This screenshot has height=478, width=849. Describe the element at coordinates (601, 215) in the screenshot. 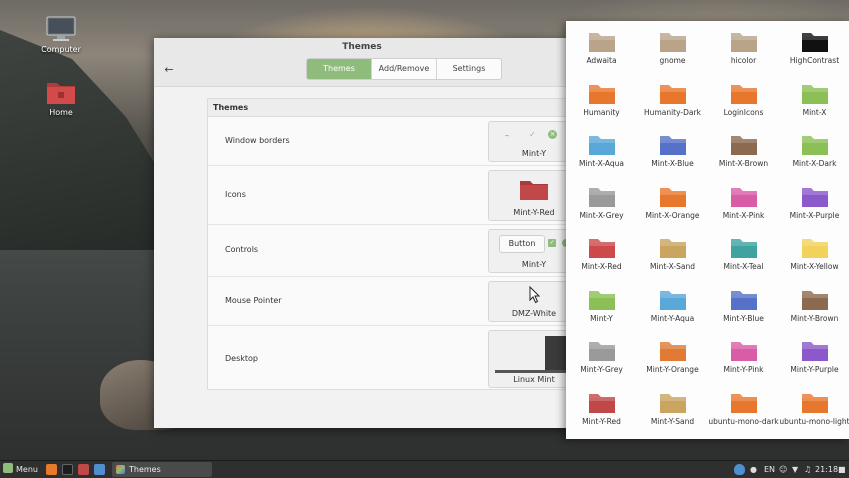

I see `icon-theme-label: Mint-X-Grey` at that location.